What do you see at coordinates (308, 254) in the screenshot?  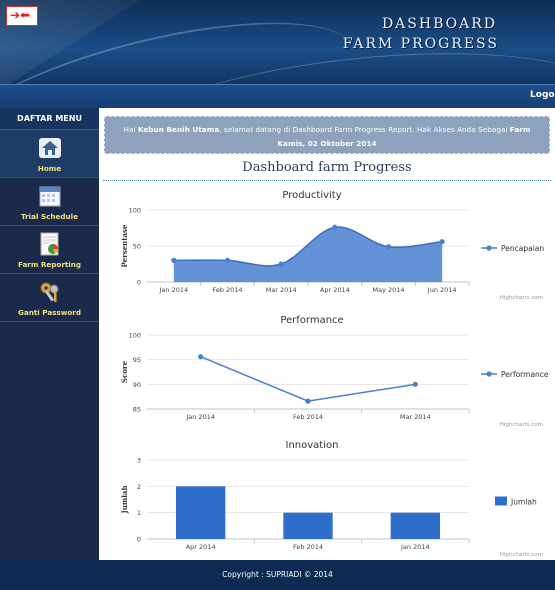 I see `area-fill` at bounding box center [308, 254].